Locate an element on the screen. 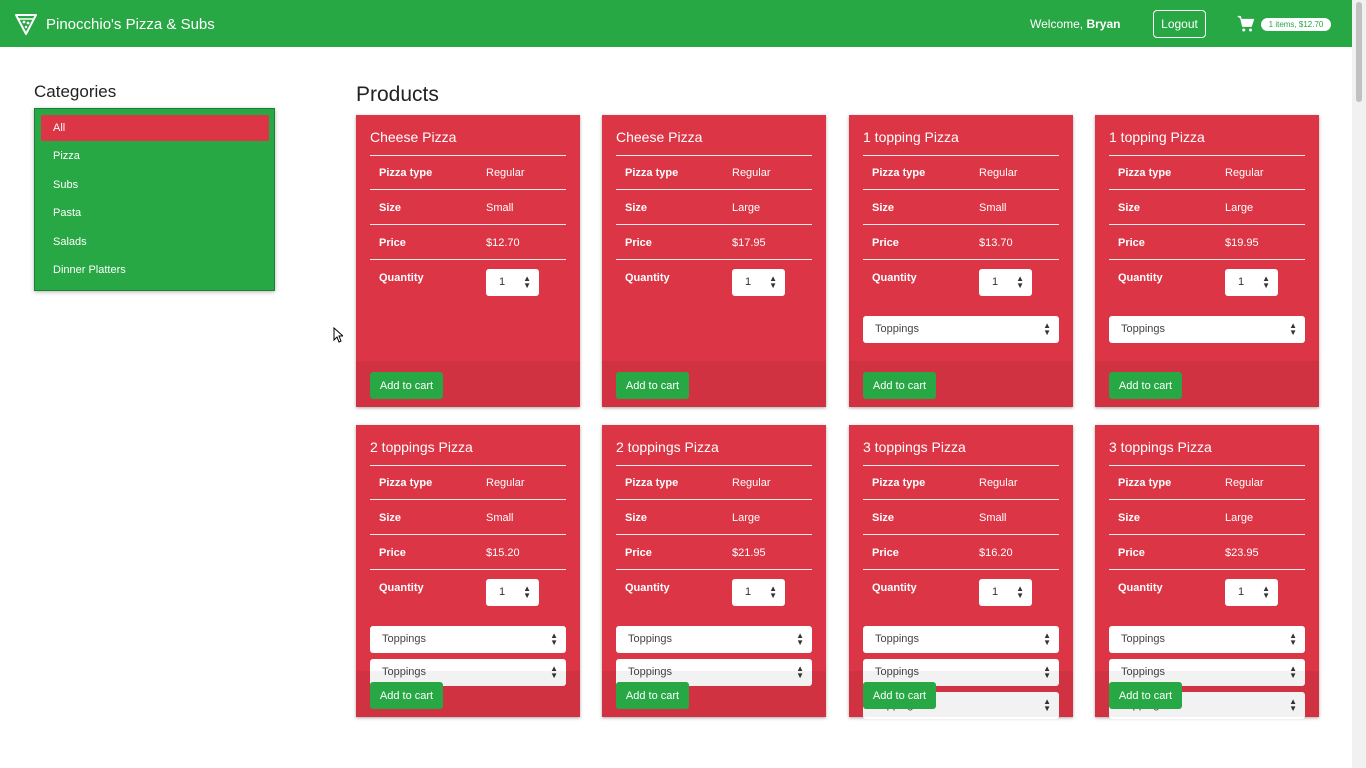  cart-icon is located at coordinates (1246, 24).